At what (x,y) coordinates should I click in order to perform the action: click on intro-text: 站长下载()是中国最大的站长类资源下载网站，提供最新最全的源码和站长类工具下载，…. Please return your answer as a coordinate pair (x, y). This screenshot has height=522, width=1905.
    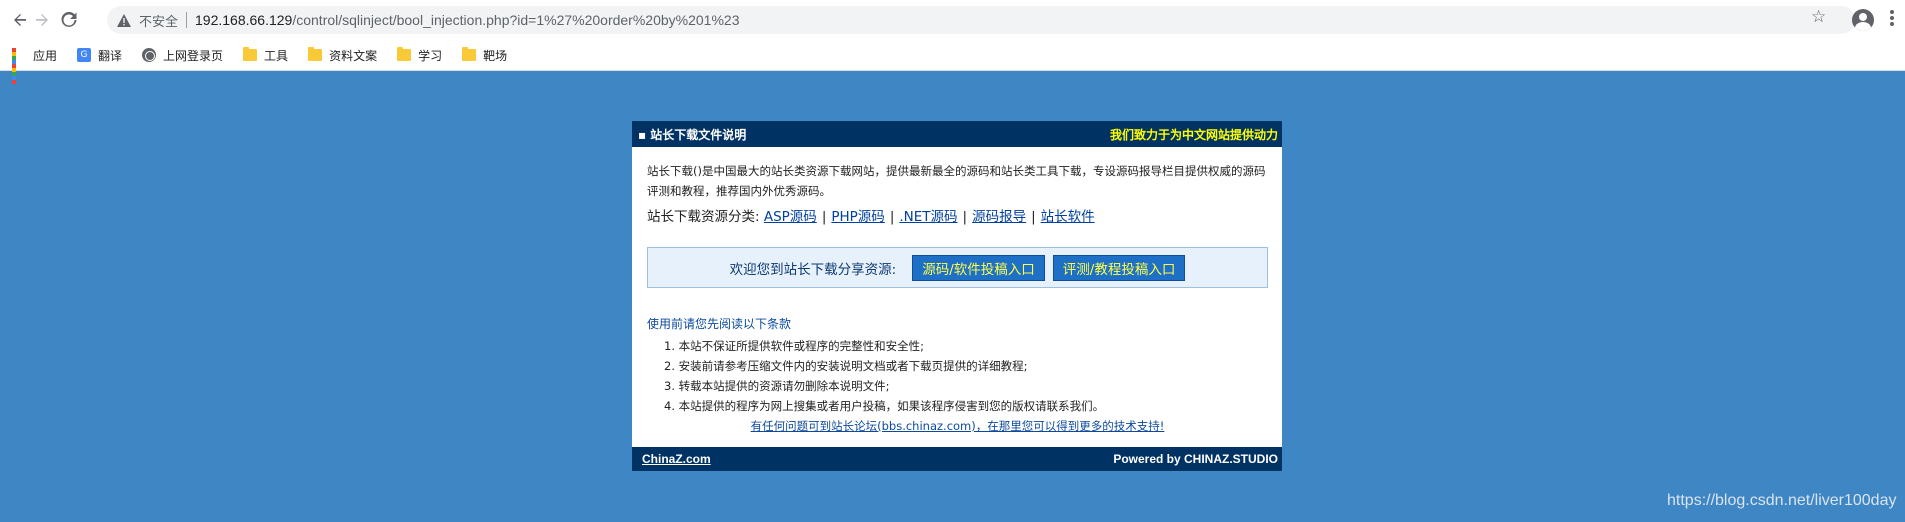
    Looking at the image, I should click on (956, 181).